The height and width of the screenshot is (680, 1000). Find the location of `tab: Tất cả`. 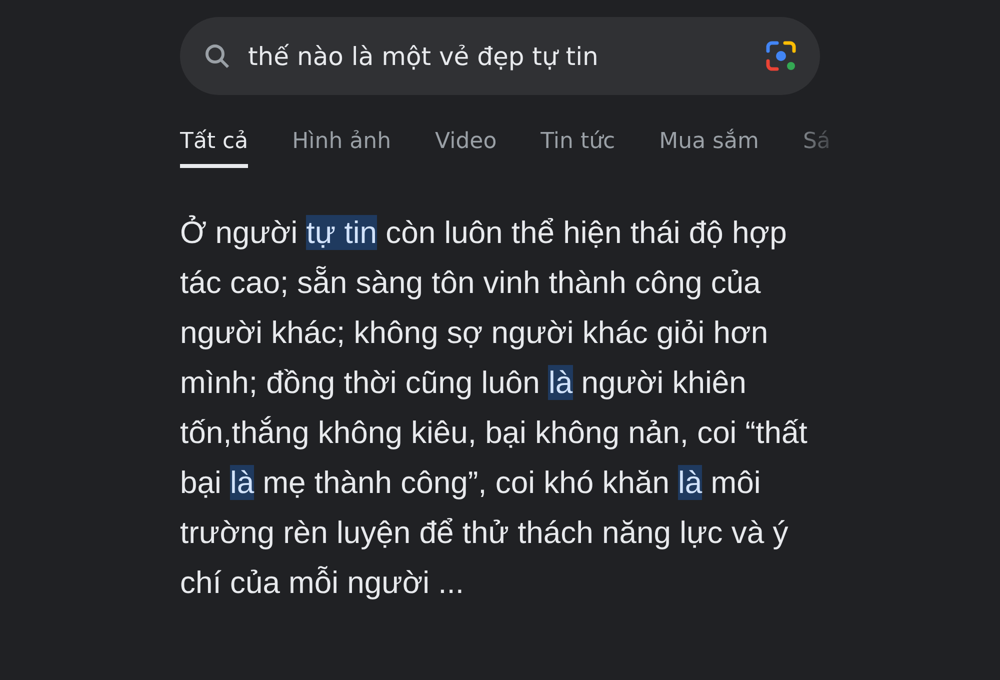

tab: Tất cả is located at coordinates (214, 146).